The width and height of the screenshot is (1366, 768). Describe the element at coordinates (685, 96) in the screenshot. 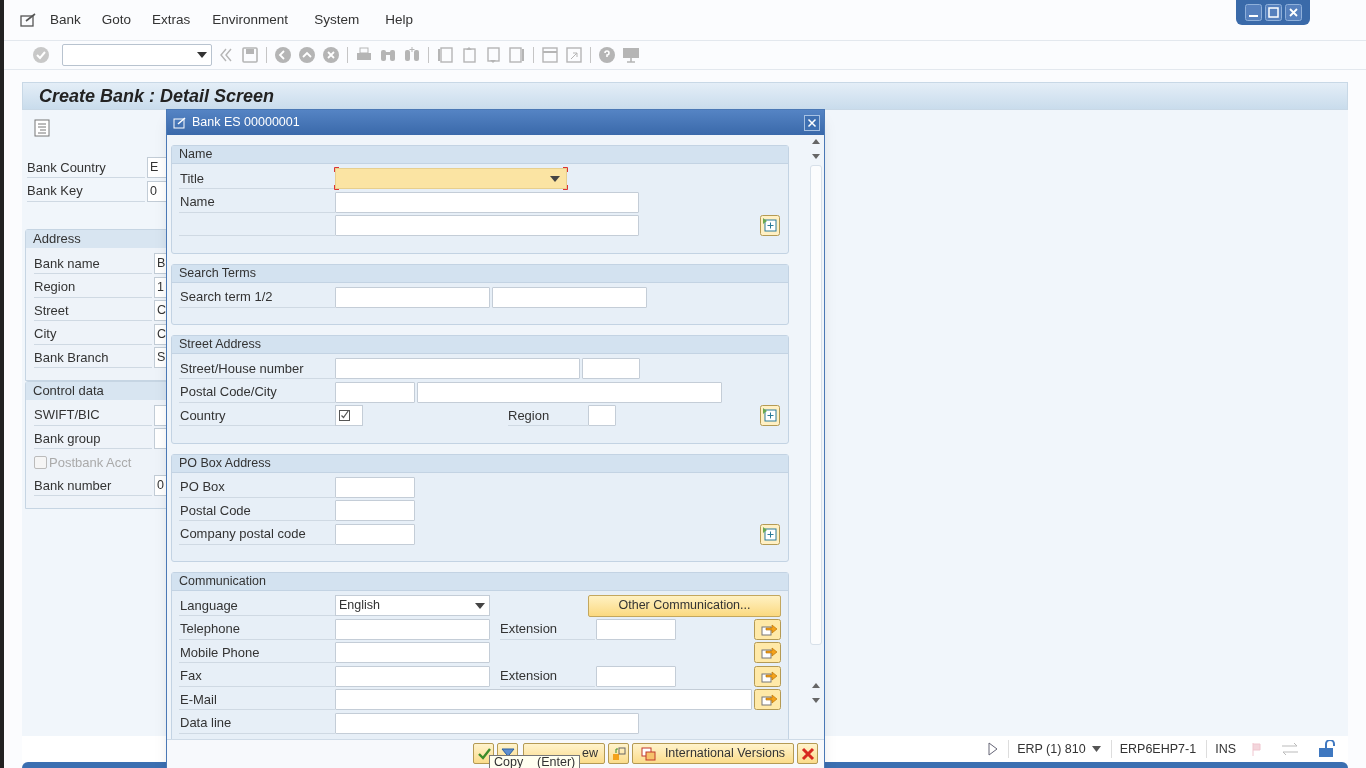

I see `screen-title: Create Bank : Detail Screen` at that location.